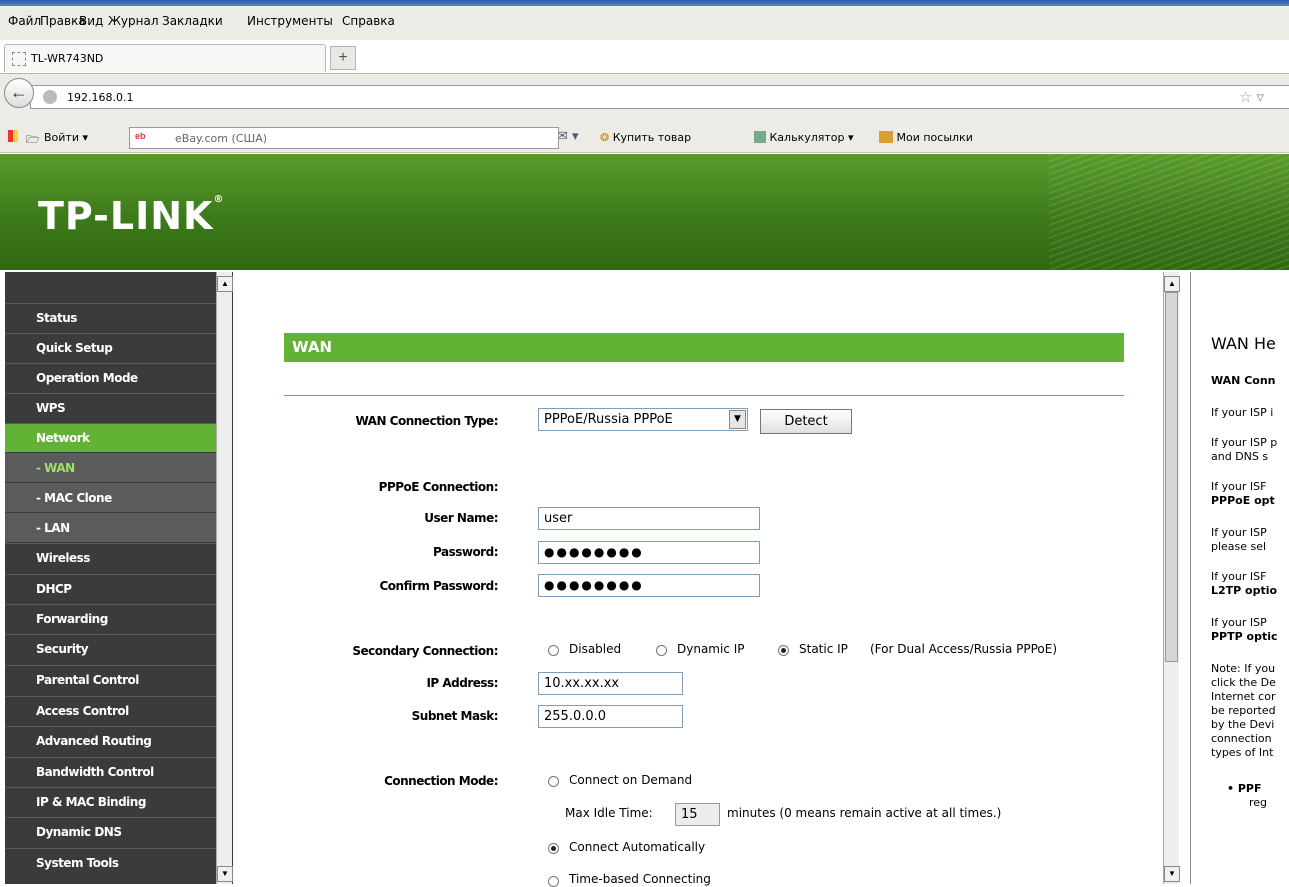 Image resolution: width=1289 pixels, height=887 pixels. Describe the element at coordinates (737, 419) in the screenshot. I see `chevron-down-icon: ▼` at that location.